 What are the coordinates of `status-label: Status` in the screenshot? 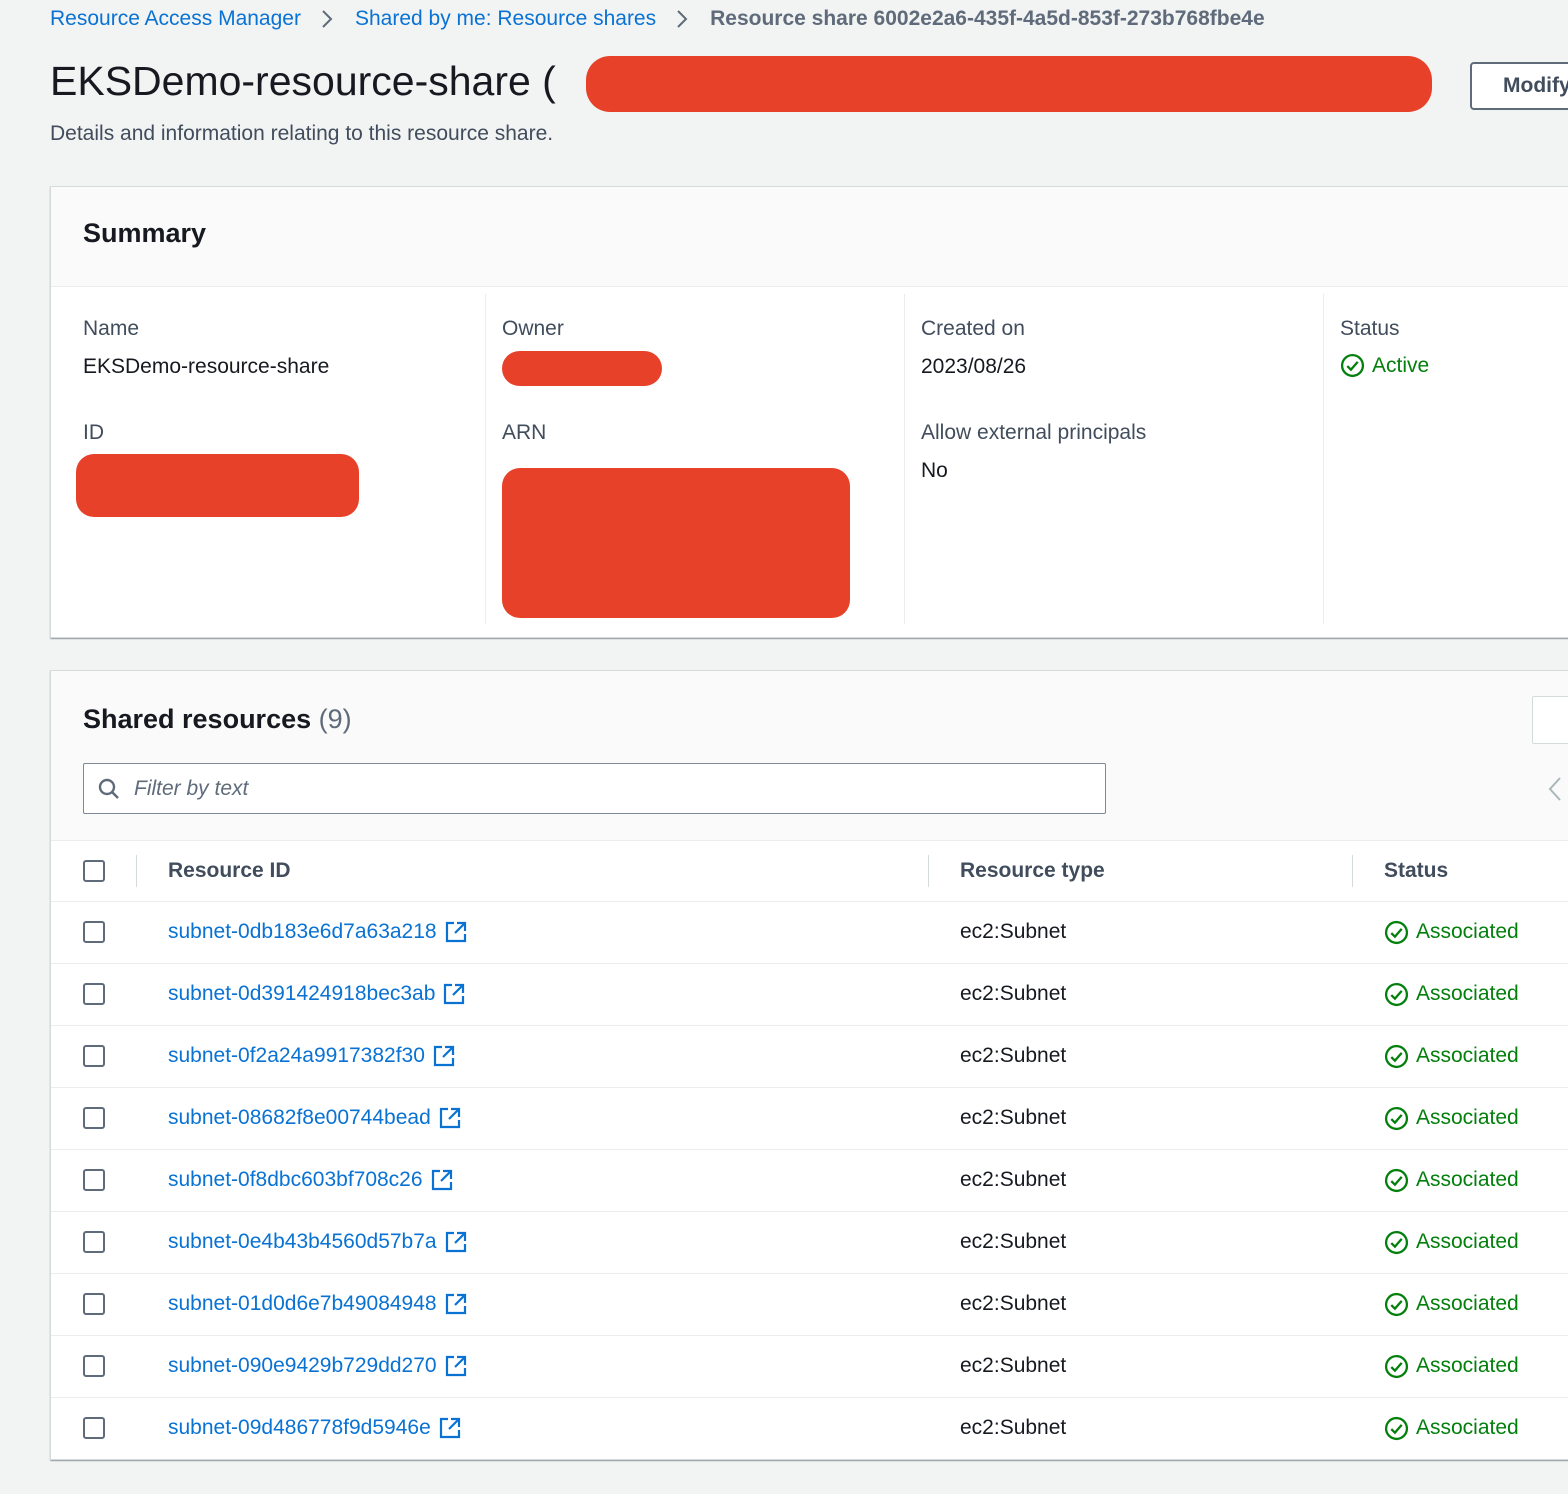 It's located at (1370, 328).